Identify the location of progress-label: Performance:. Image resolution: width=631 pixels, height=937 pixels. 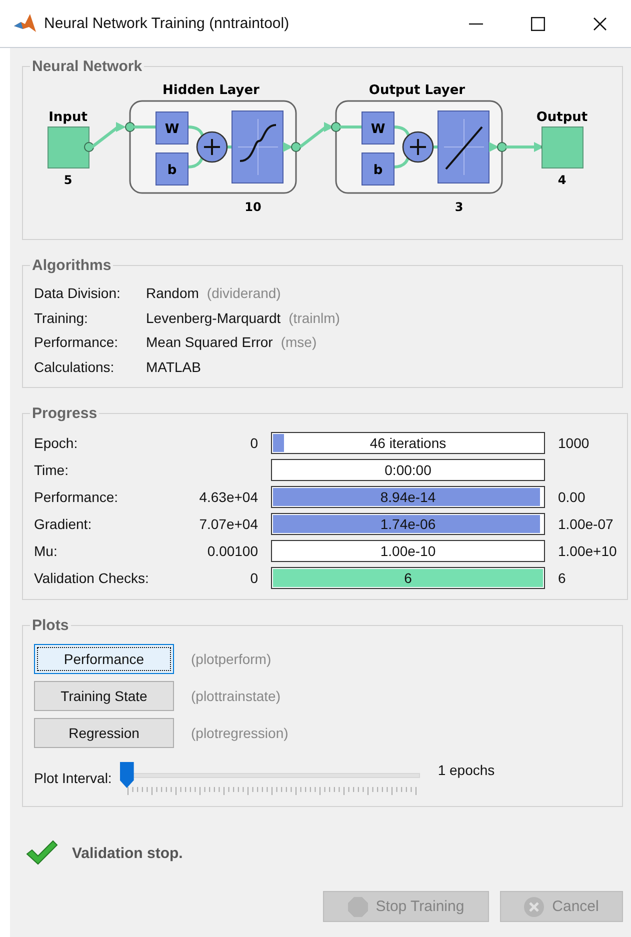
(77, 497).